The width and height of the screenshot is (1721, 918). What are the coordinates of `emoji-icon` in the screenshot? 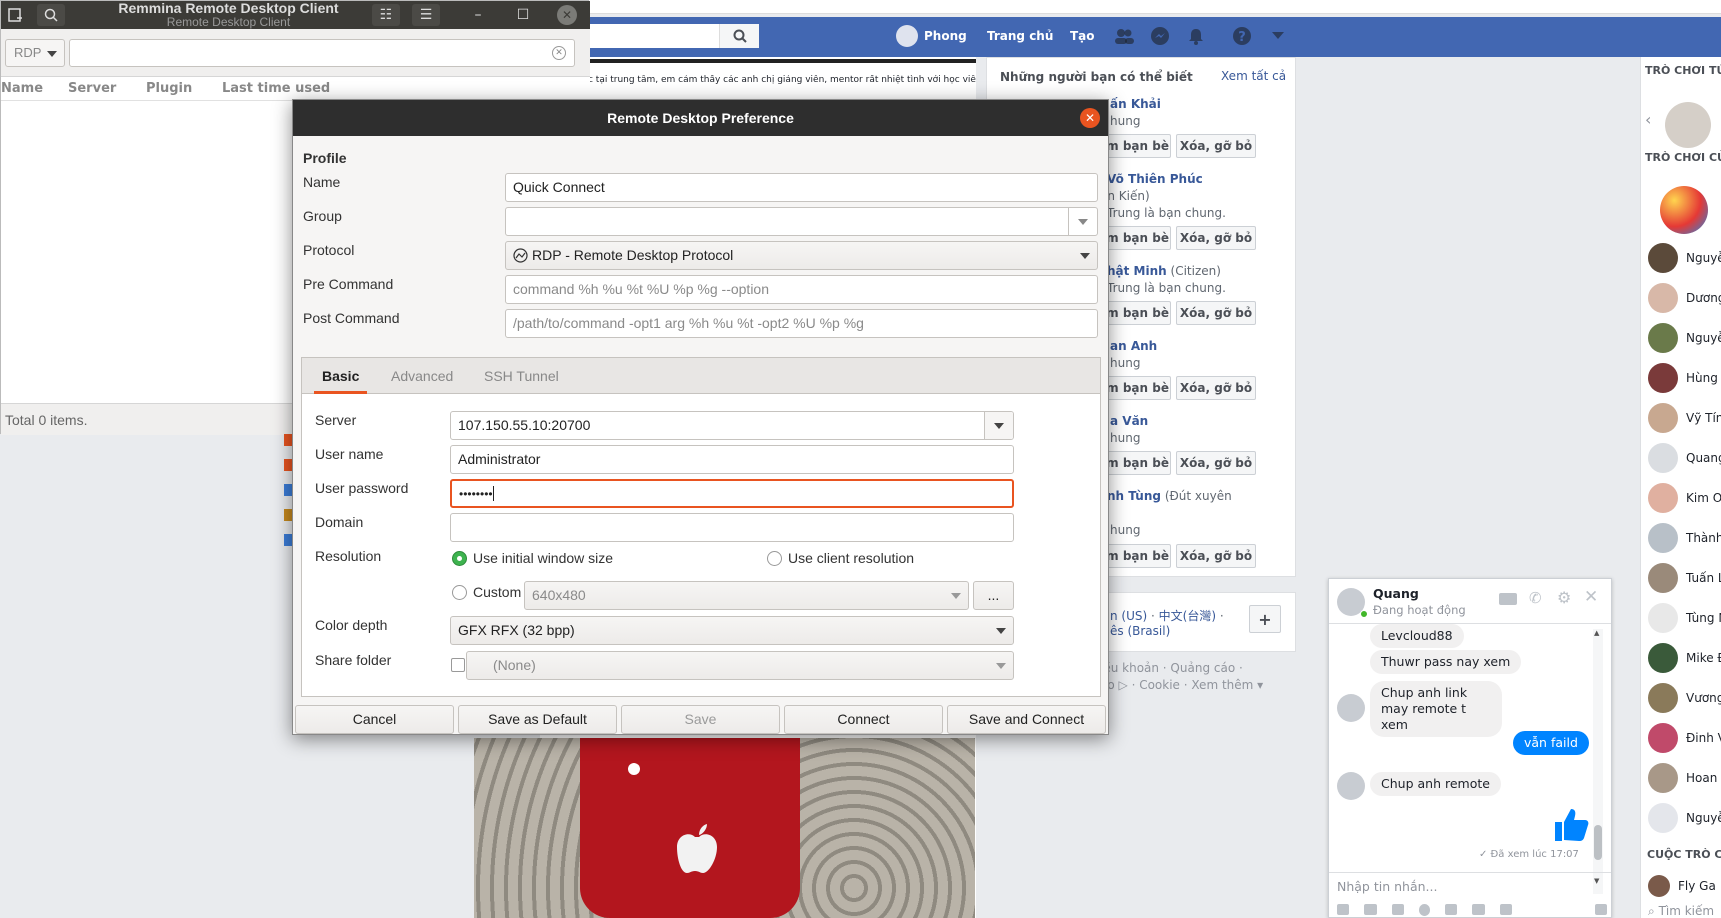 It's located at (1424, 910).